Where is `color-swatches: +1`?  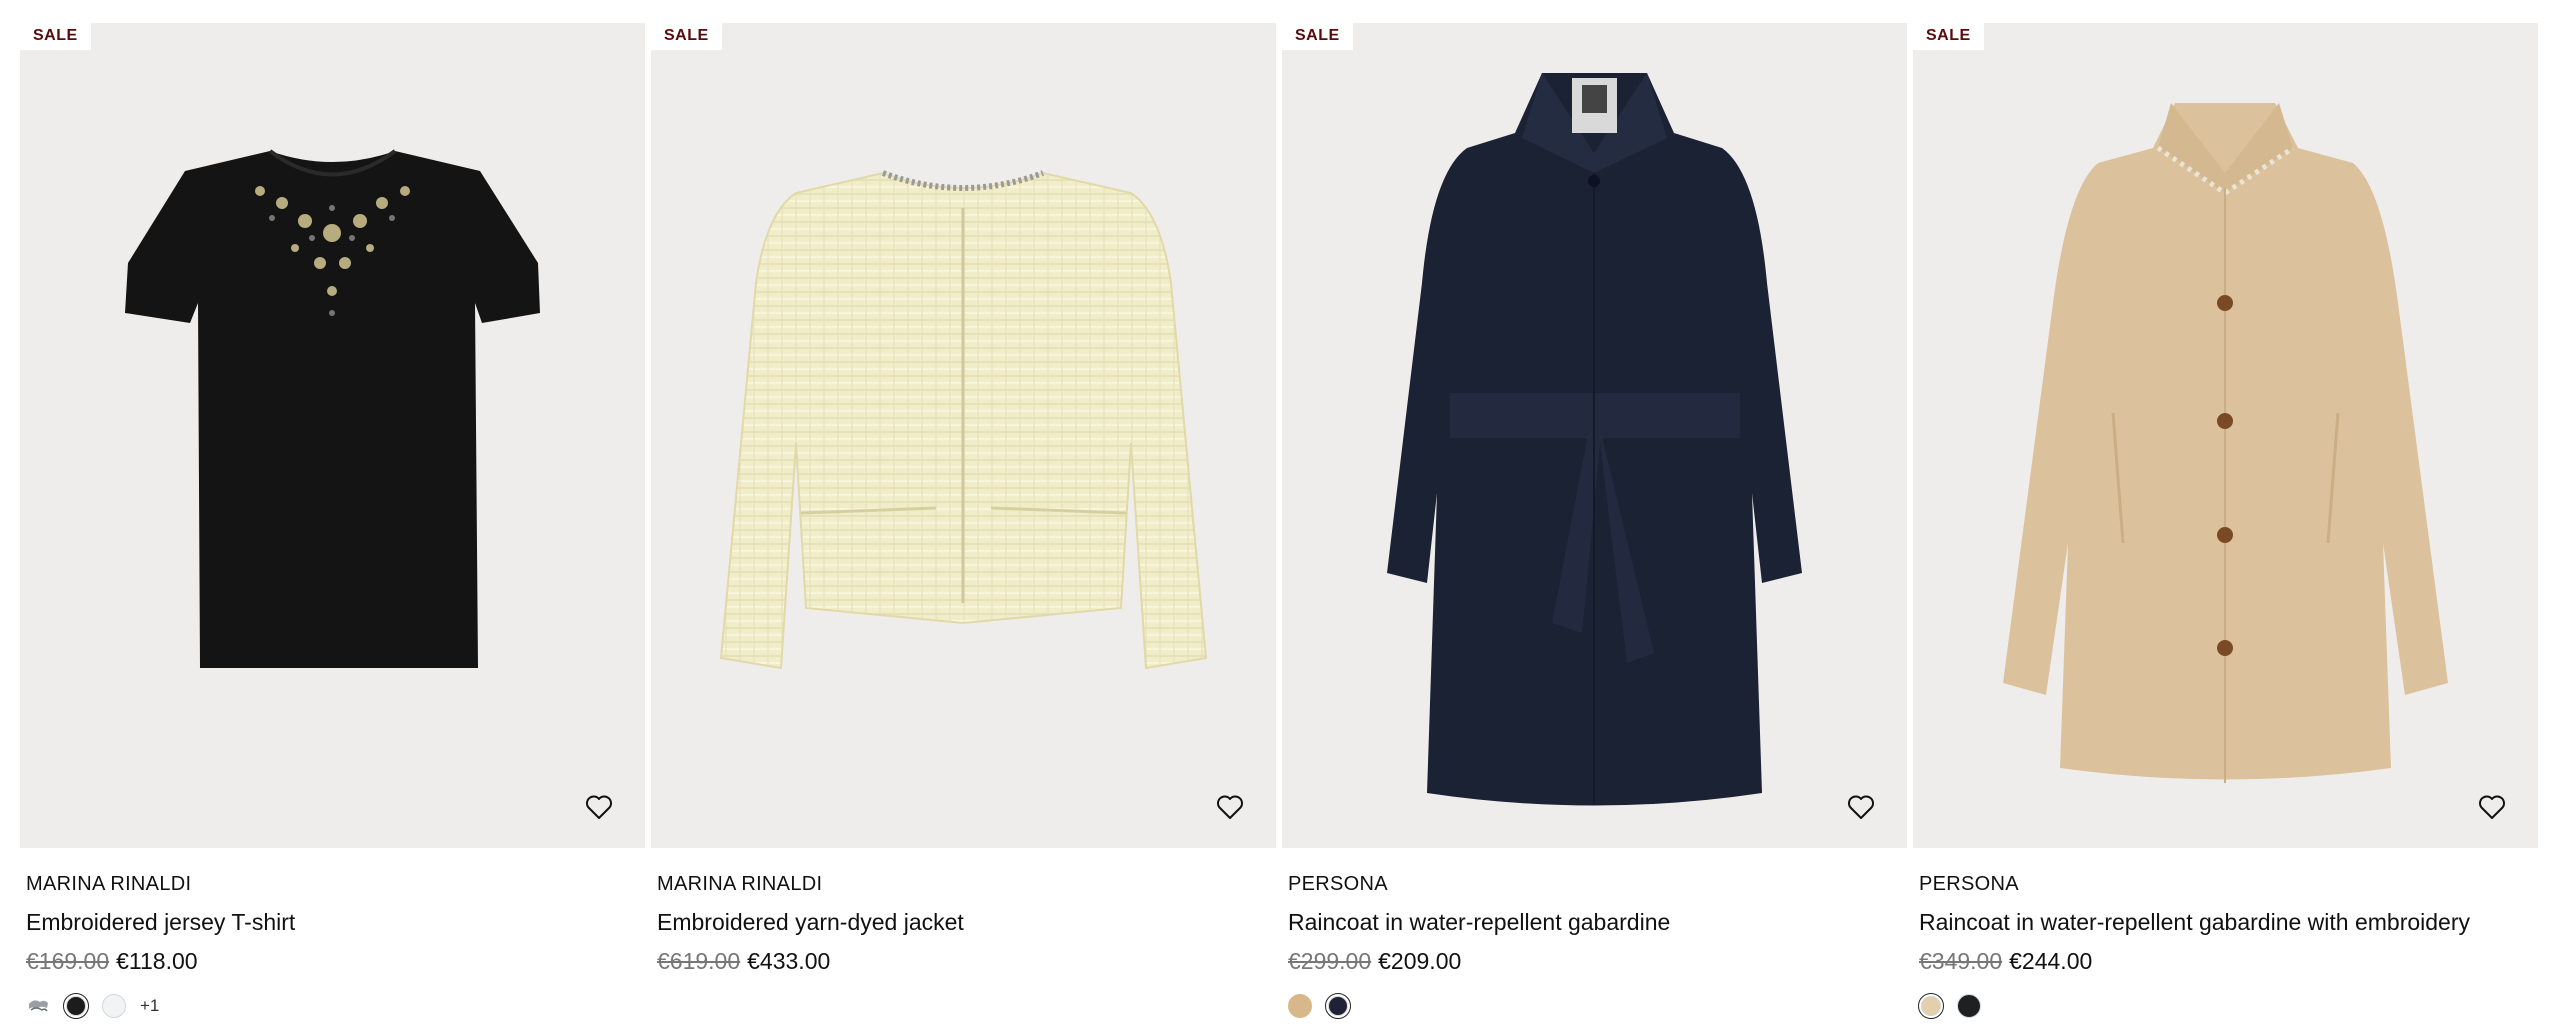
color-swatches: +1 is located at coordinates (332, 1006).